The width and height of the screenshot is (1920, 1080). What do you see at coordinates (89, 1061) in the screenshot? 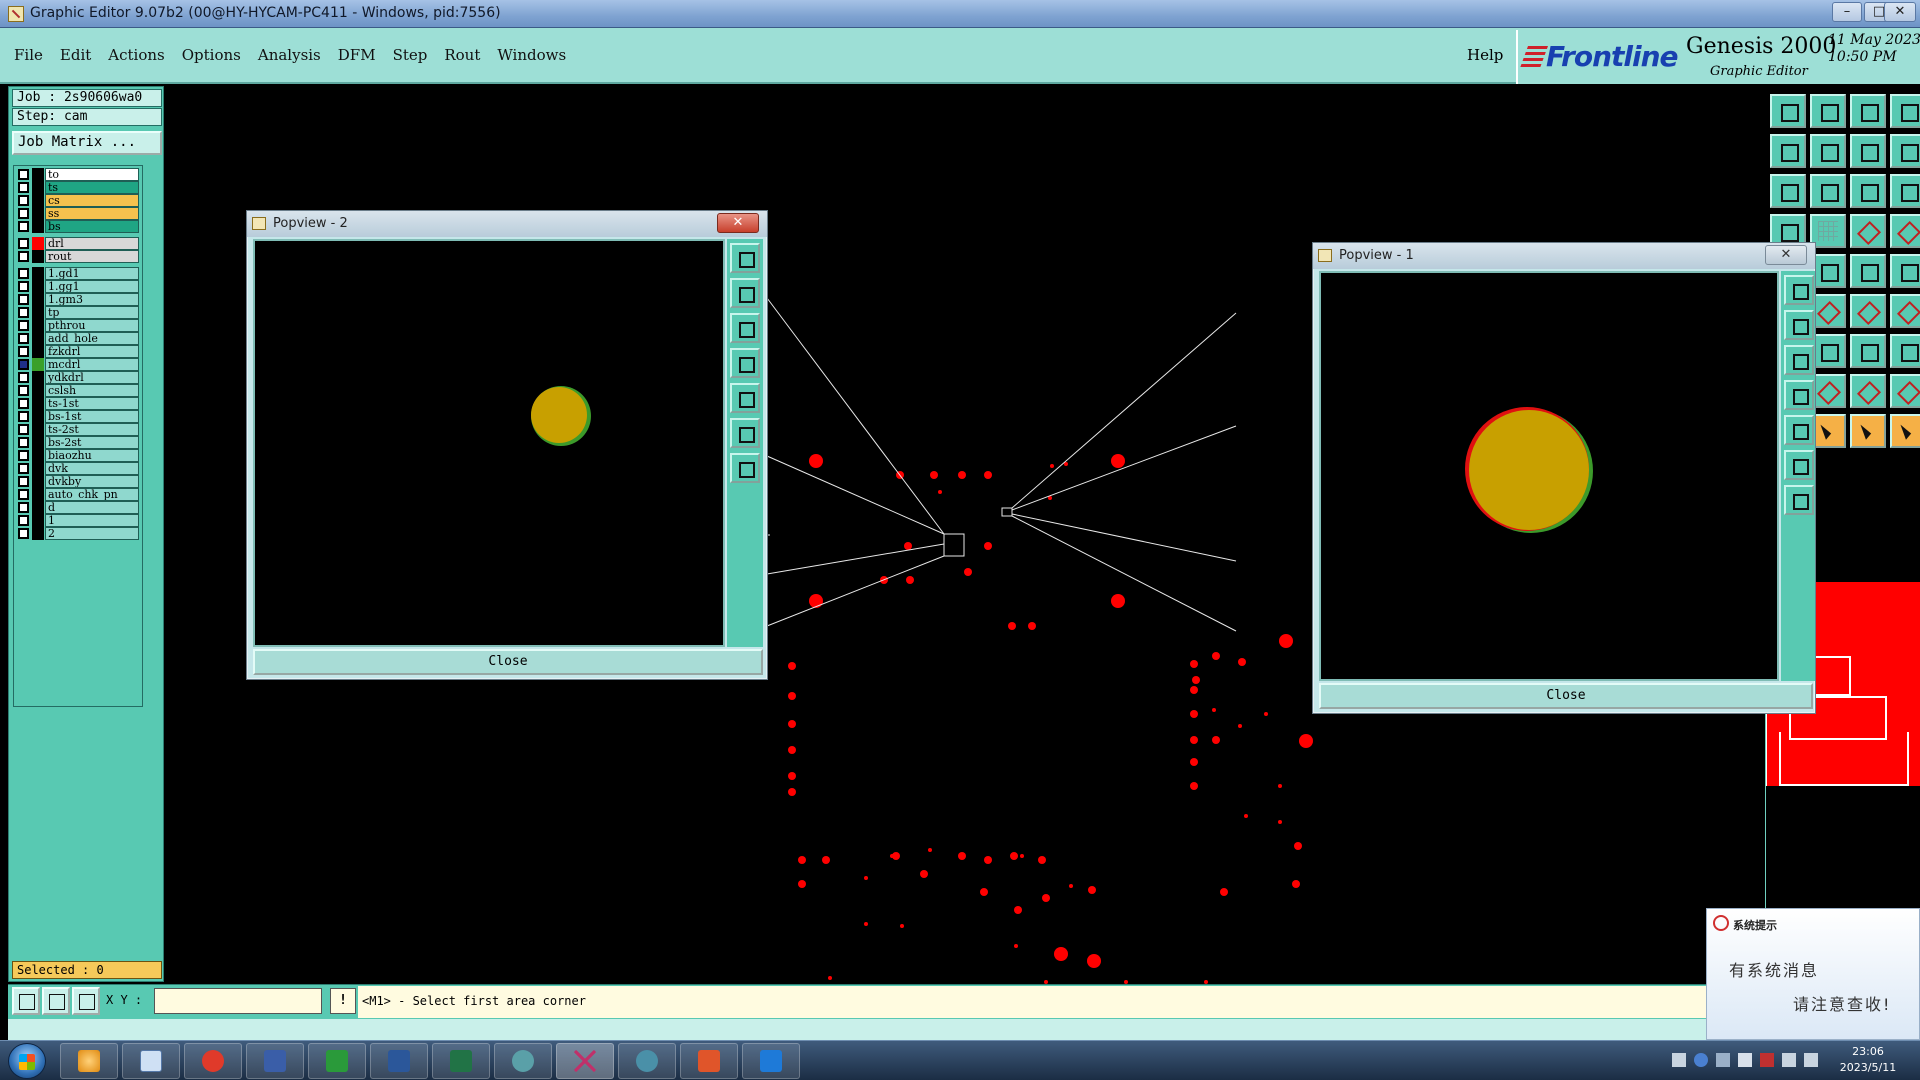
I see `taskbar-app-shell` at bounding box center [89, 1061].